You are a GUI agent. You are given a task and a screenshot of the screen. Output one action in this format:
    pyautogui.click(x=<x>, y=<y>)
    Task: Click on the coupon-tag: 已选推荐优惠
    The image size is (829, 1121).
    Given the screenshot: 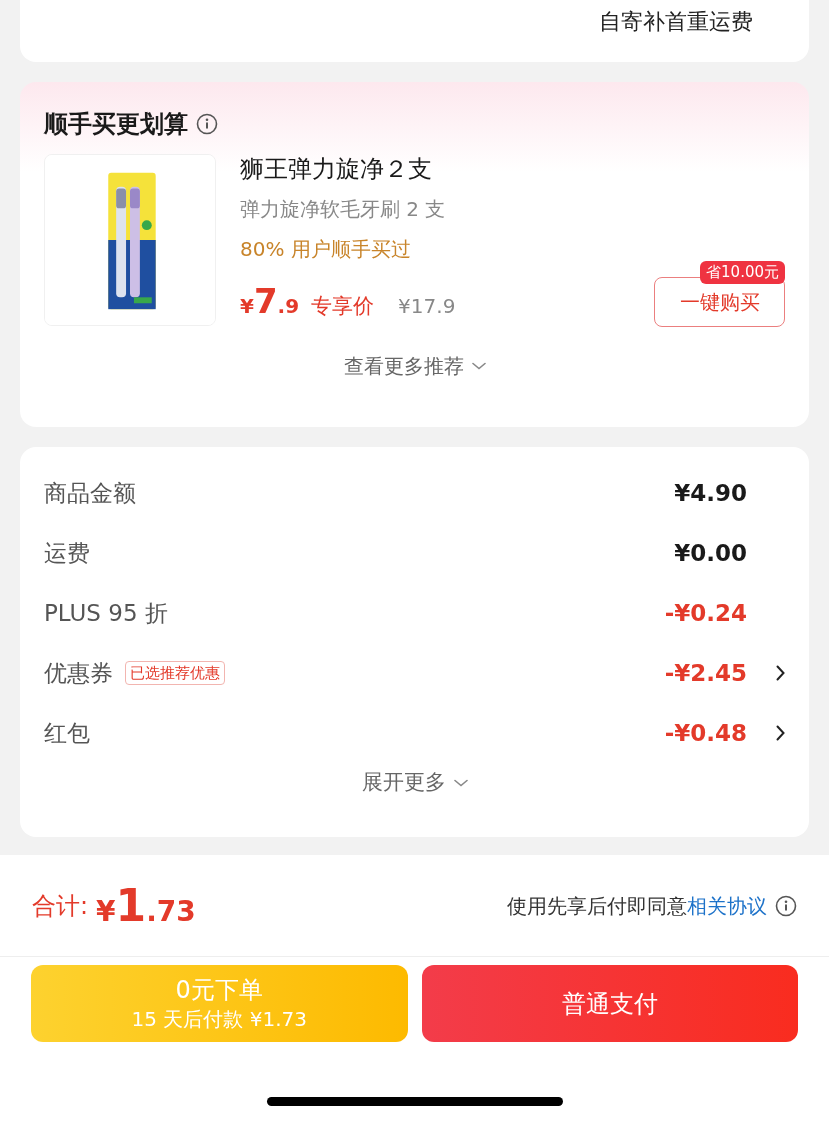 What is the action you would take?
    pyautogui.click(x=175, y=673)
    